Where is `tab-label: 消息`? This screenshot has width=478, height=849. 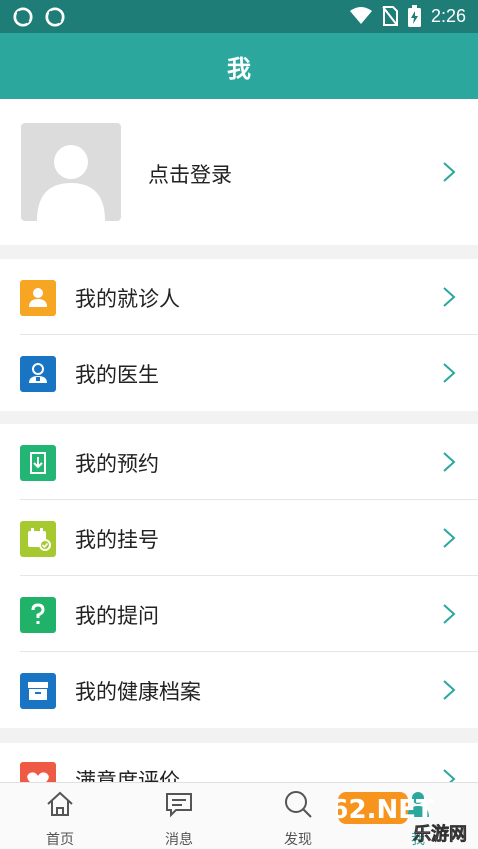
tab-label: 消息 is located at coordinates (179, 840).